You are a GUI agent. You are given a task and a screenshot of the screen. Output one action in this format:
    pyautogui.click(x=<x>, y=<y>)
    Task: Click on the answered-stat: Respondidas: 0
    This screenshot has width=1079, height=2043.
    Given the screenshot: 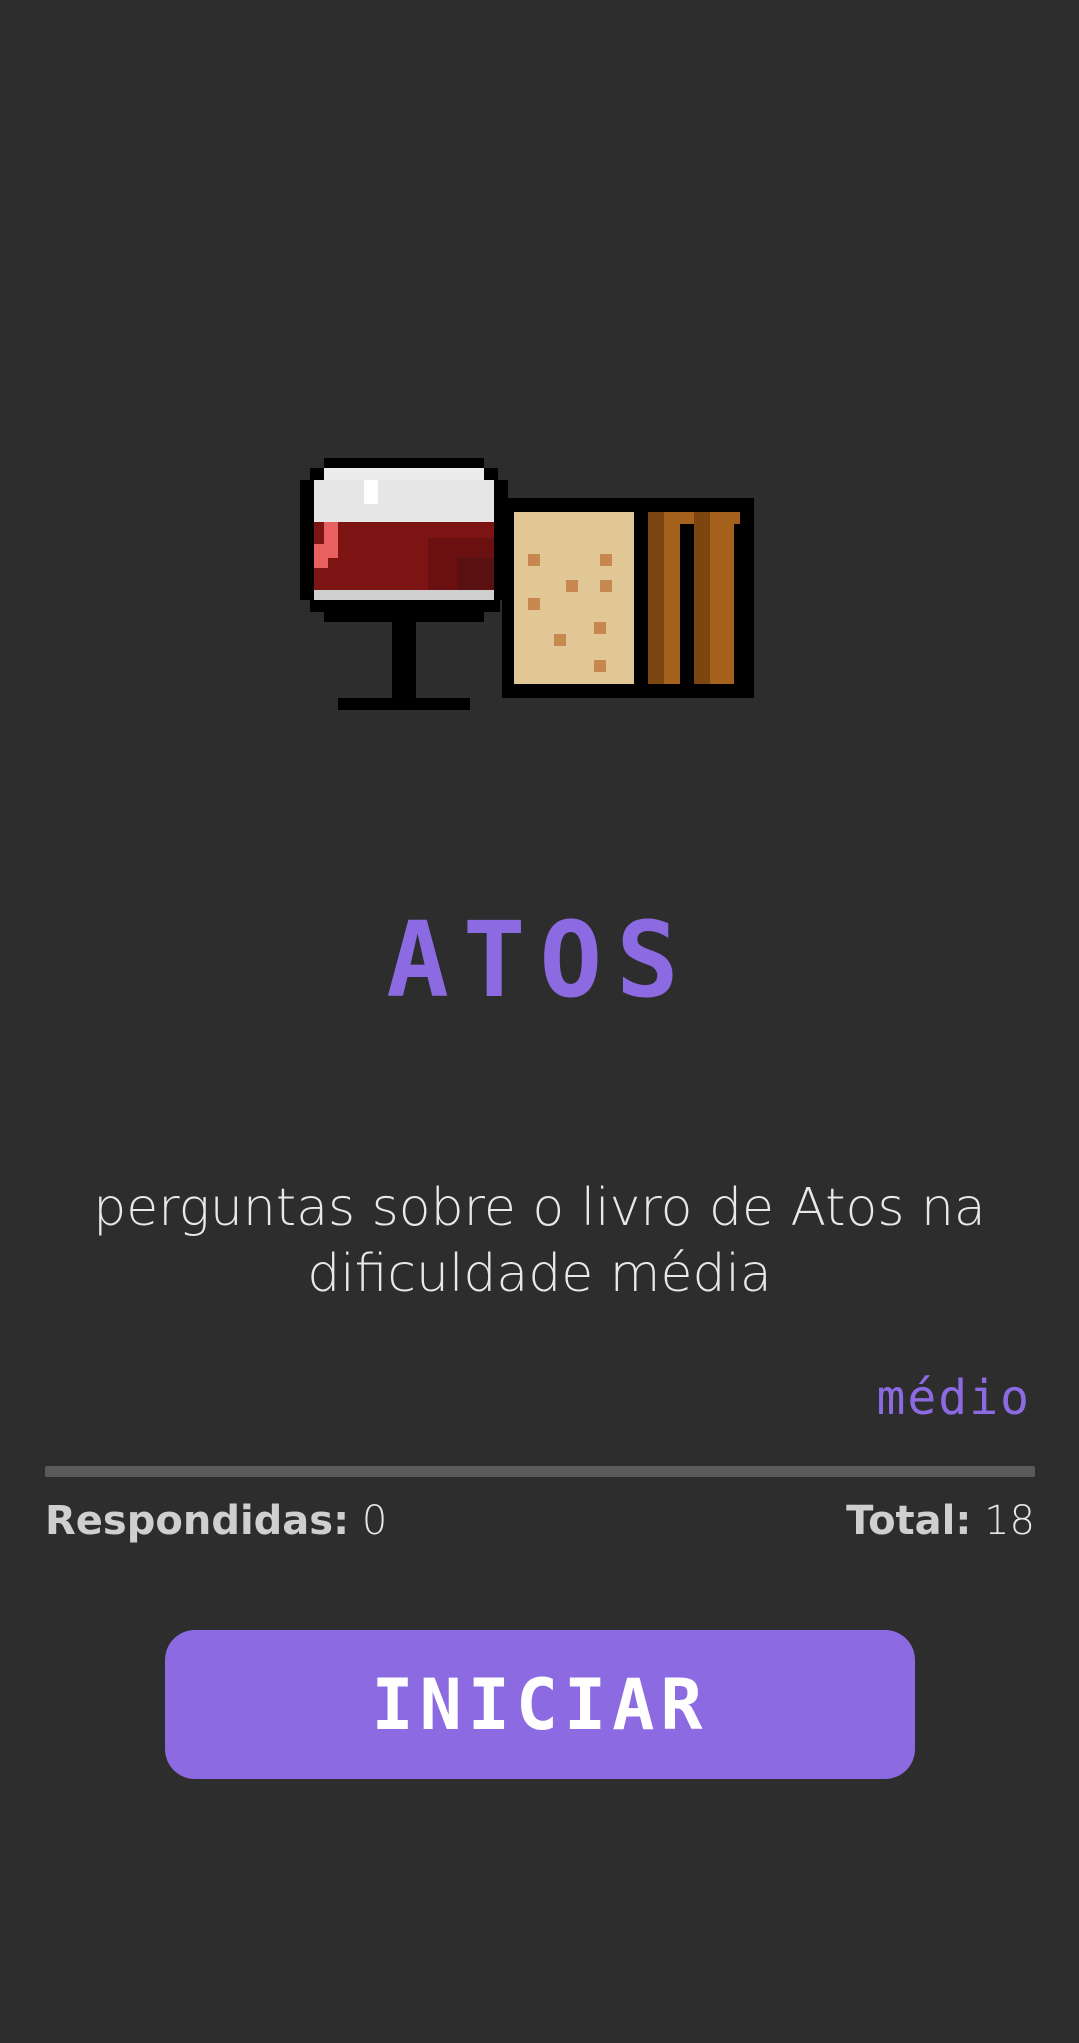 What is the action you would take?
    pyautogui.click(x=216, y=1521)
    